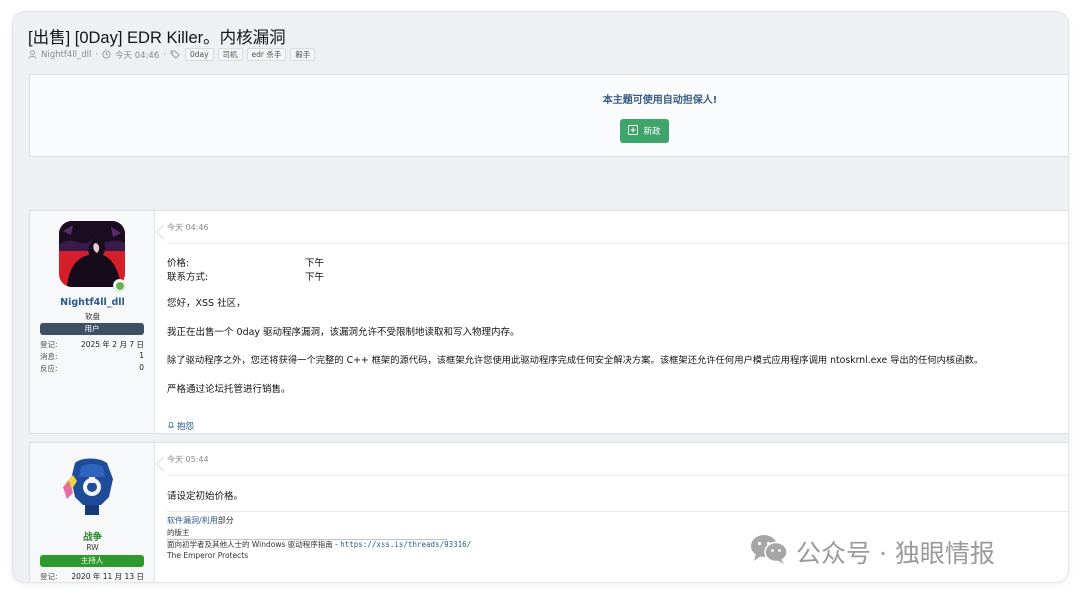 This screenshot has height=595, width=1080. I want to click on signature-section-link: 软件漏洞/利用, so click(192, 520).